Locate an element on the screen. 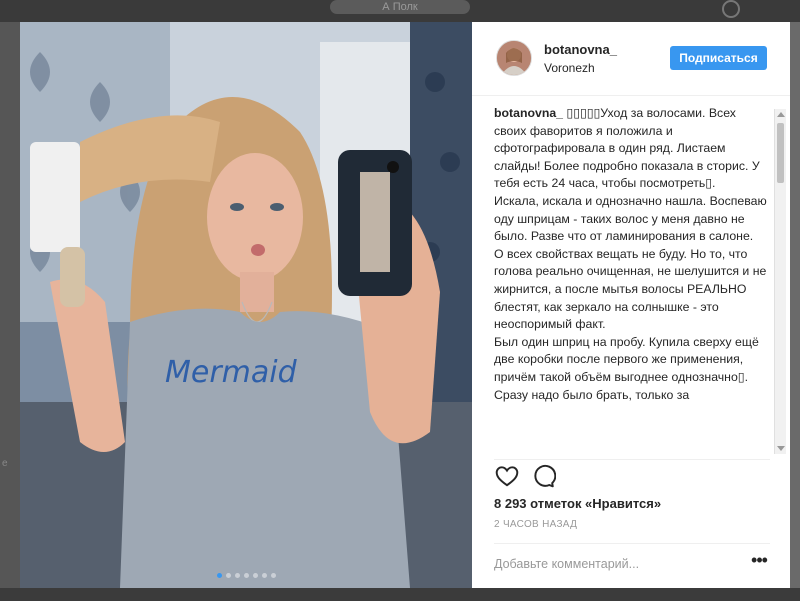  shirt-print: Mermaid is located at coordinates (231, 372).